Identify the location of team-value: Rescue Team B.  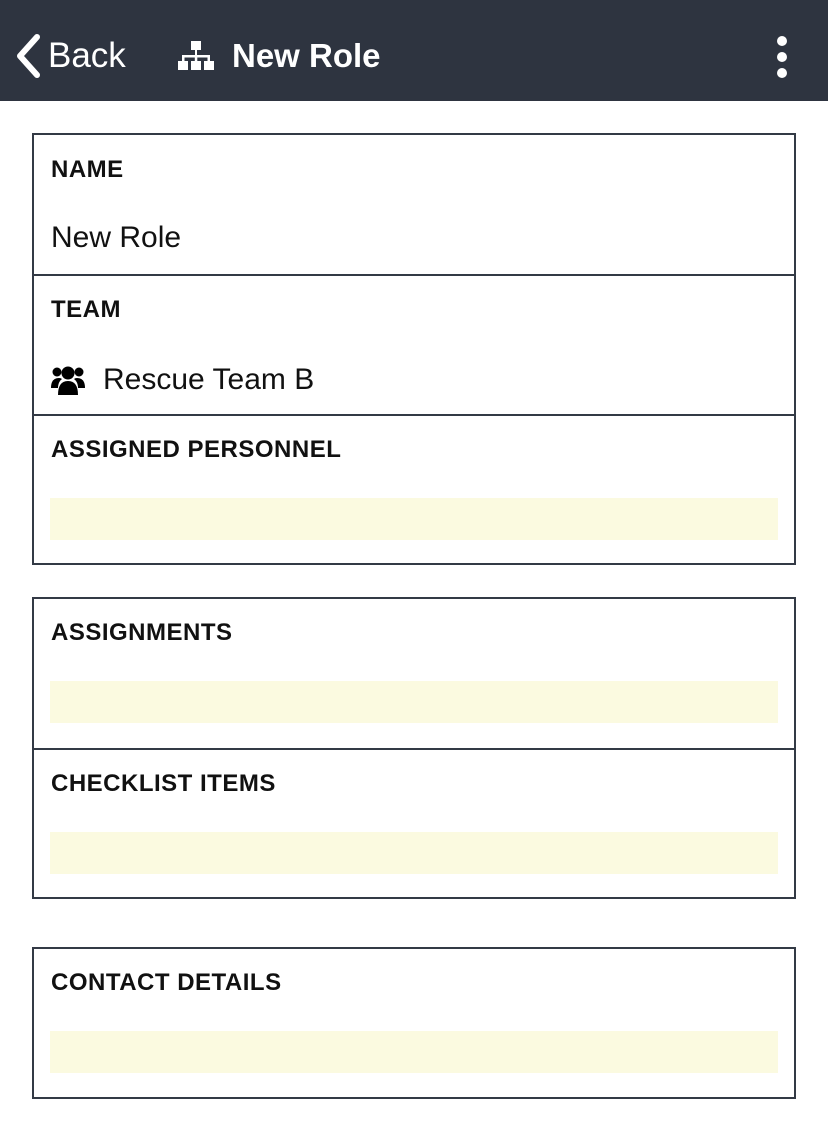
(182, 380).